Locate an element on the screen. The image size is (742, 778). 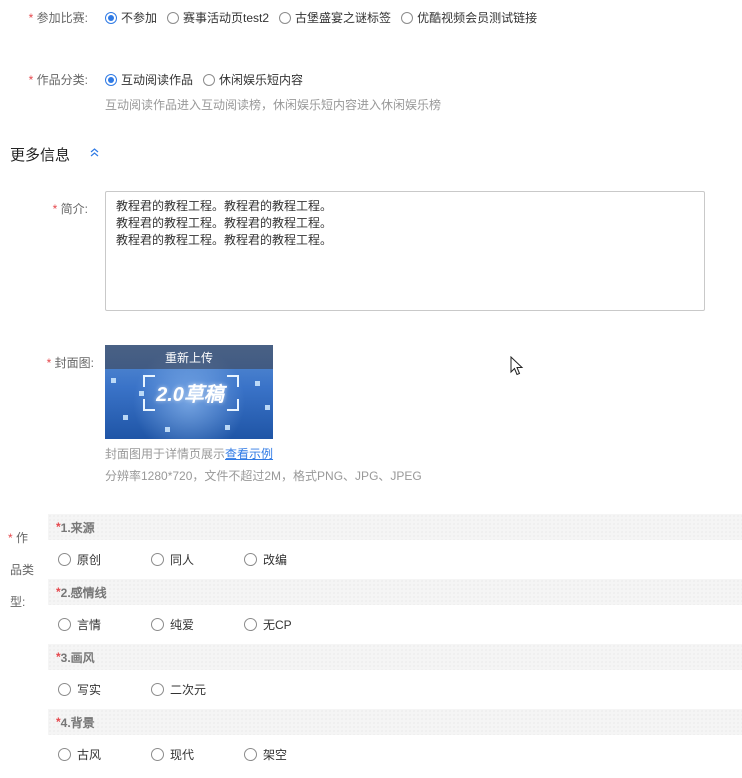
intro-label: * 简介: is located at coordinates (70, 209).